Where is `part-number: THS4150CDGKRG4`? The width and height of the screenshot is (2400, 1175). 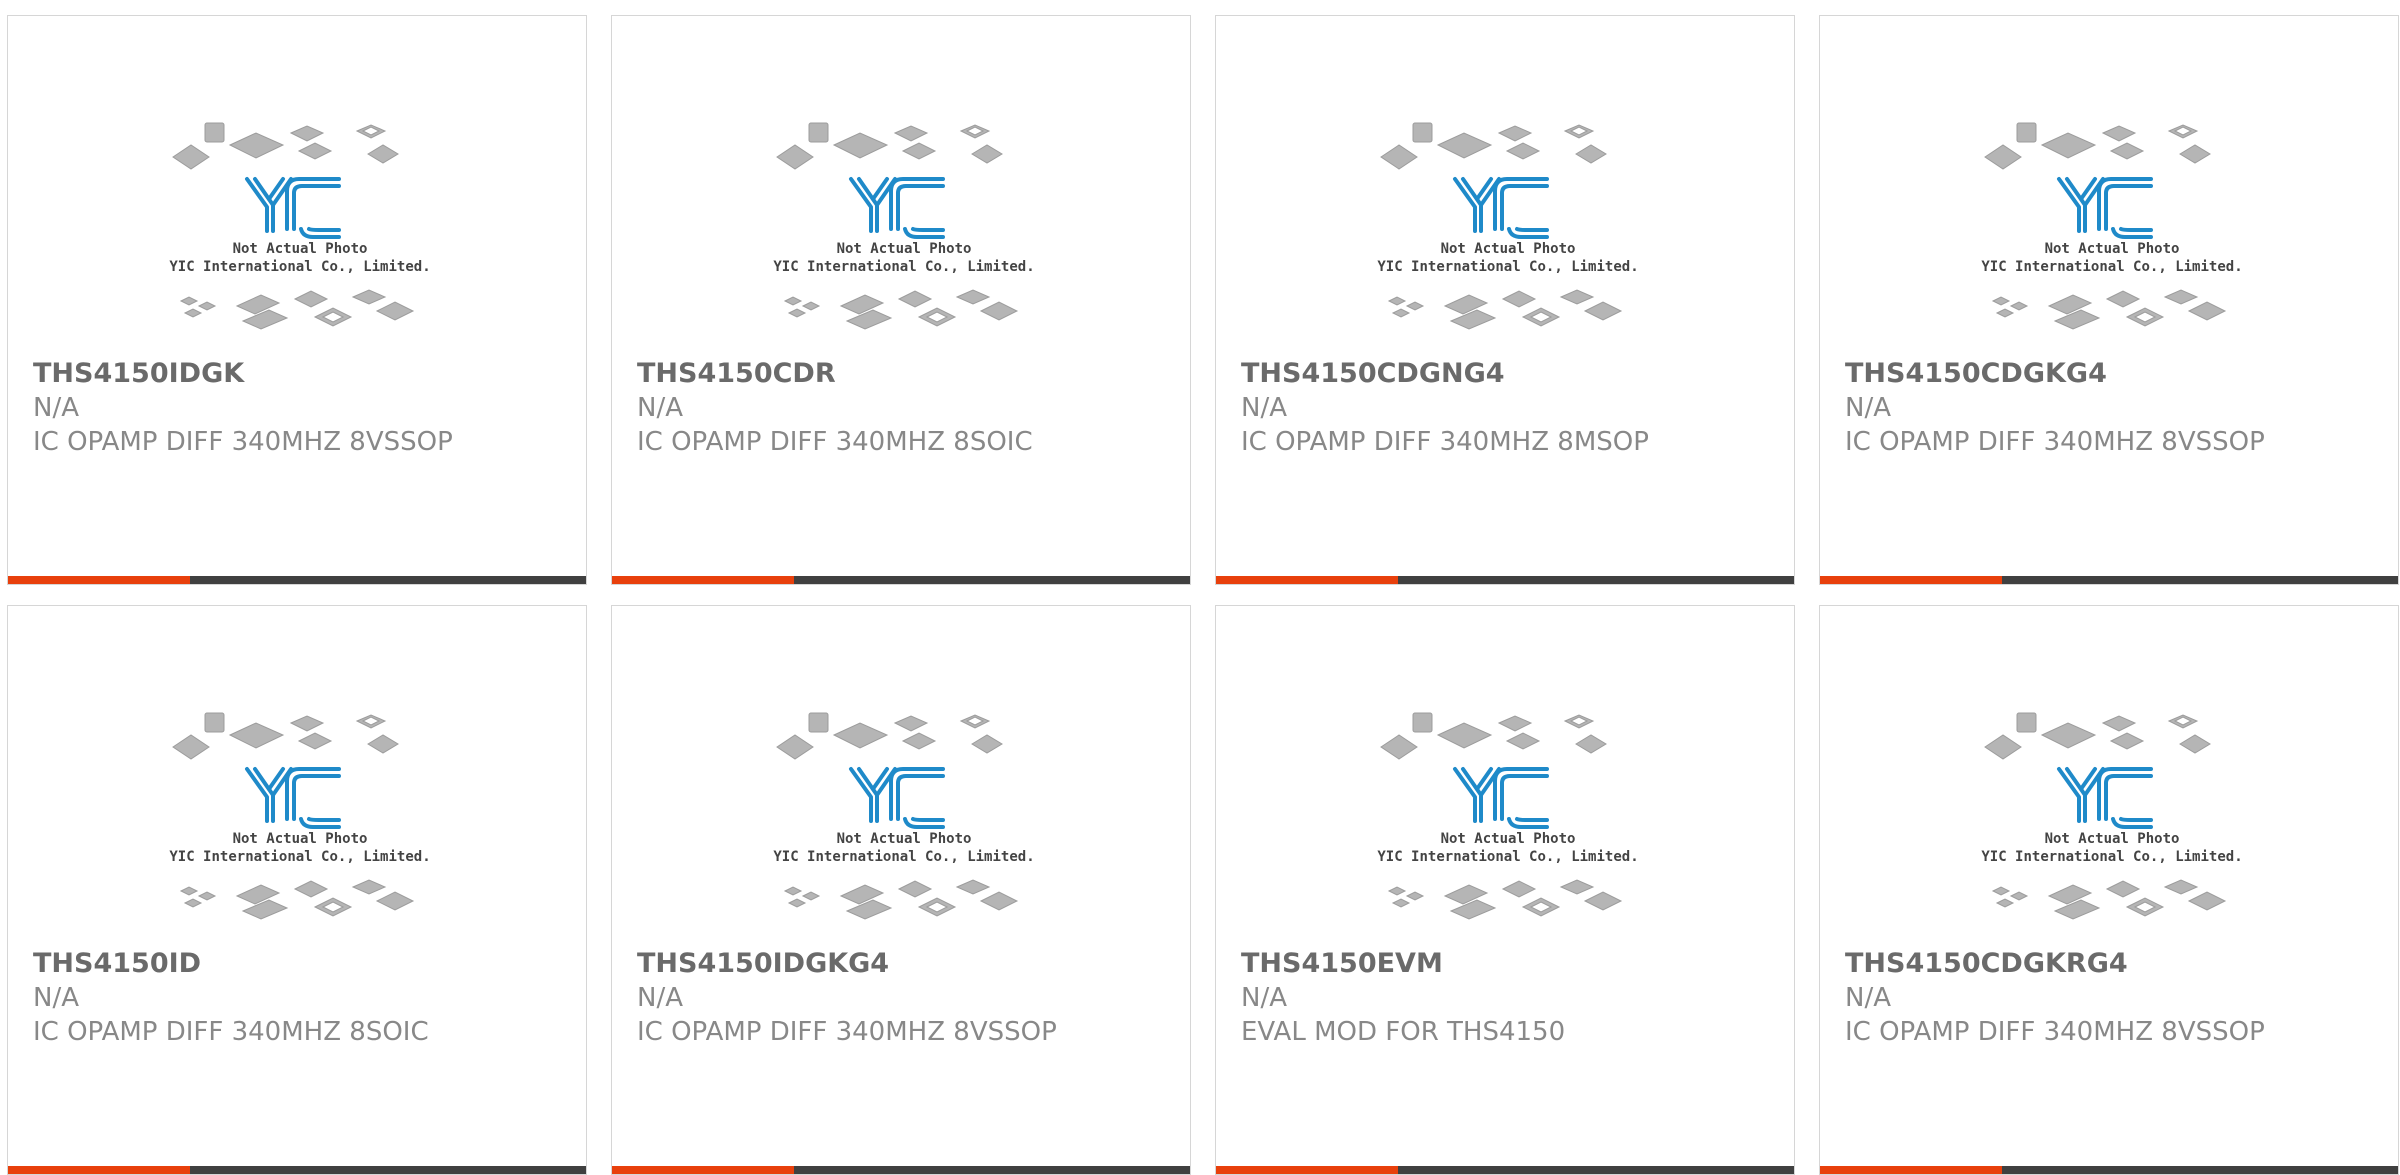
part-number: THS4150CDGKRG4 is located at coordinates (1986, 963).